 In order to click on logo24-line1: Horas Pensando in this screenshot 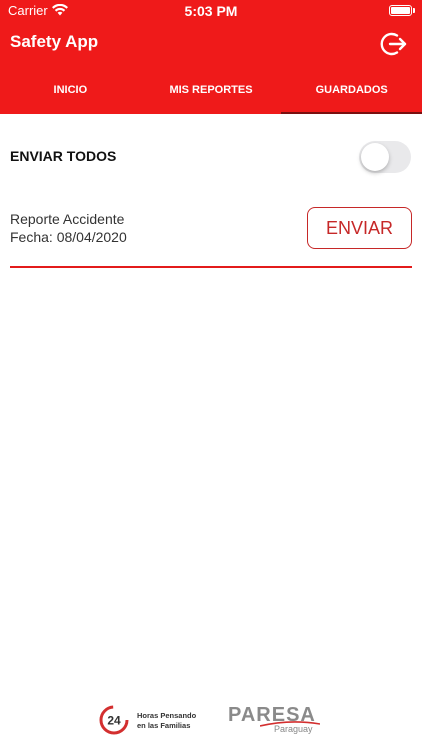, I will do `click(167, 715)`.